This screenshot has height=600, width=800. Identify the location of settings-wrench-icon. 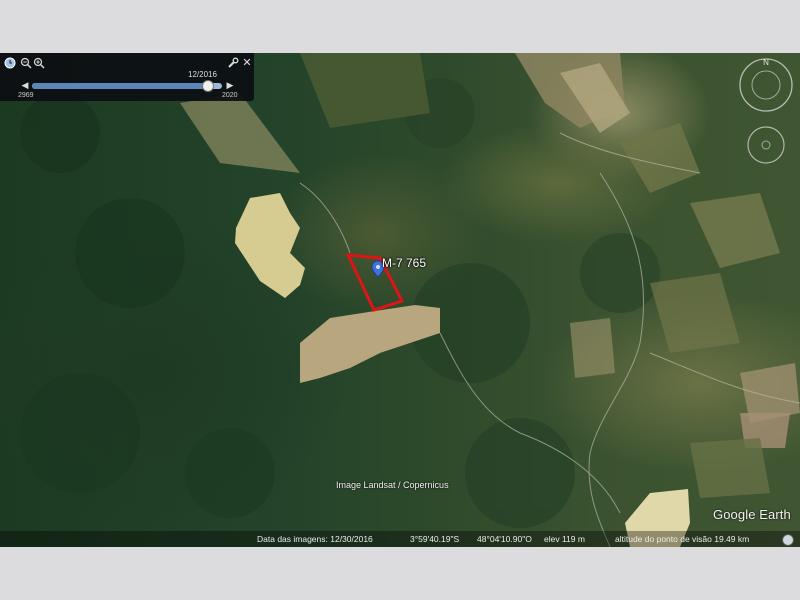
(233, 63).